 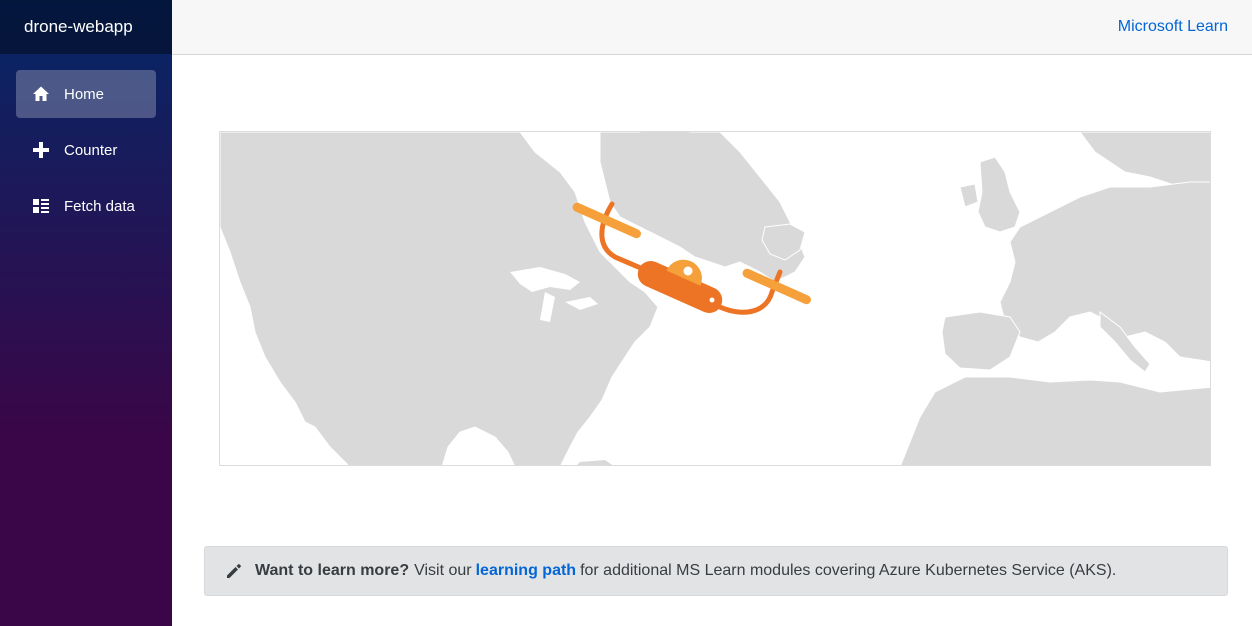 I want to click on home-icon, so click(x=41, y=94).